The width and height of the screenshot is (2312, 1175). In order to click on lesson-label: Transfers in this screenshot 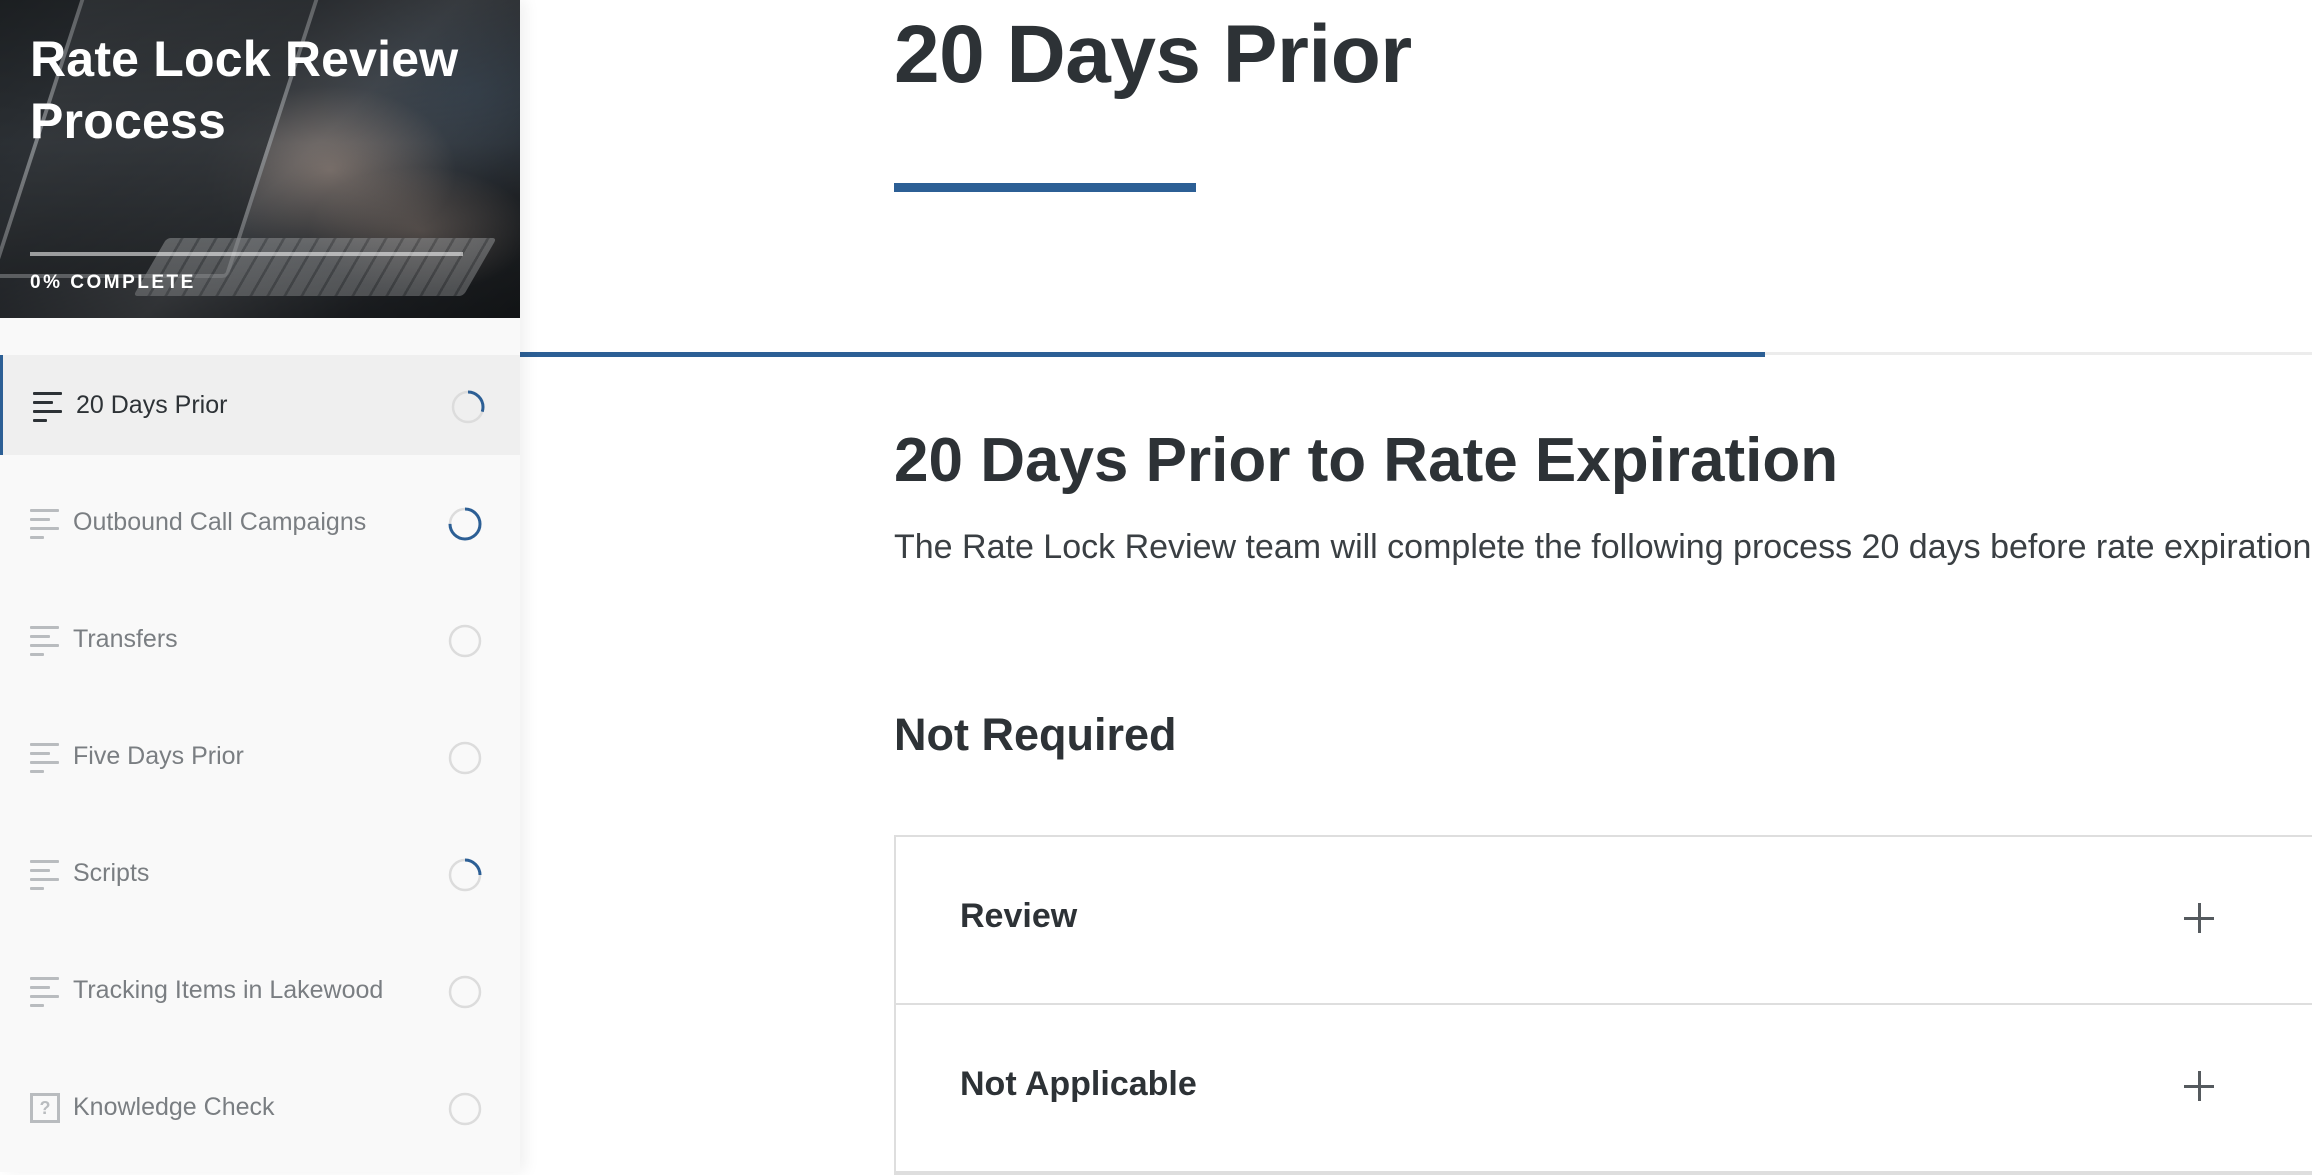, I will do `click(125, 638)`.